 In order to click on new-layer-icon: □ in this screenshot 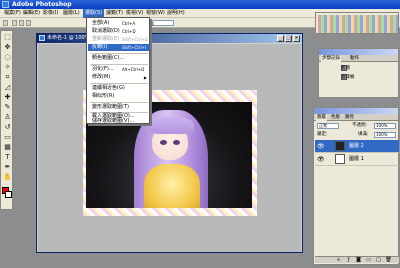, I will do `click(378, 260)`.